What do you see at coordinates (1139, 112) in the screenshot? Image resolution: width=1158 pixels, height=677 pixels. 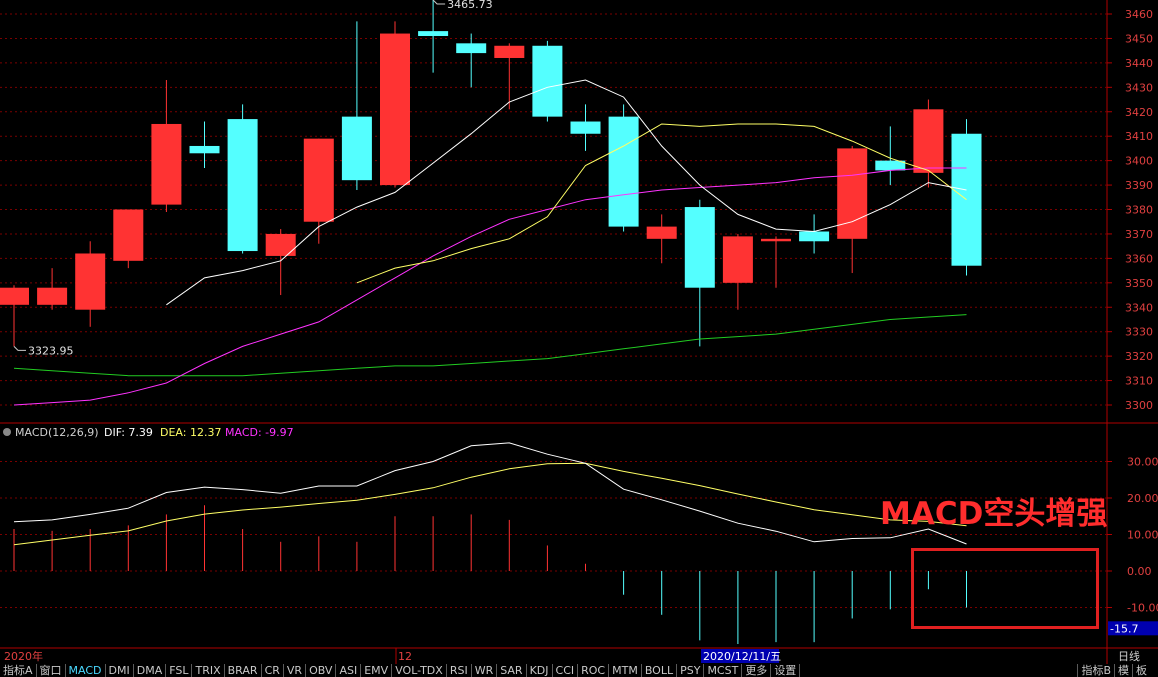 I see `price-tick-label: 3420` at bounding box center [1139, 112].